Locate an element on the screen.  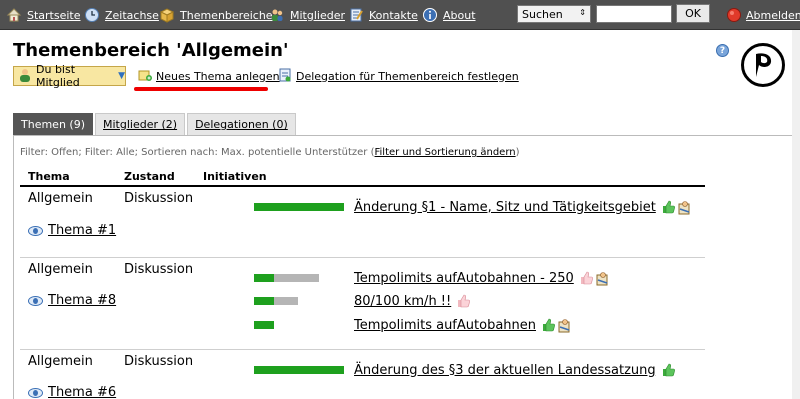
tab-themen: Themen (9) is located at coordinates (53, 124).